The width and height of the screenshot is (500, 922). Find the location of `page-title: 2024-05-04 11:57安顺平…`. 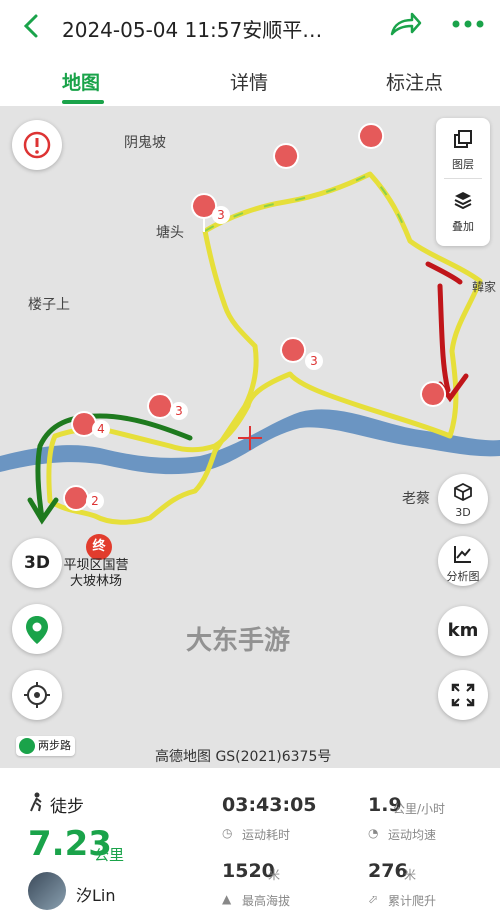

page-title: 2024-05-04 11:57安顺平… is located at coordinates (192, 30).